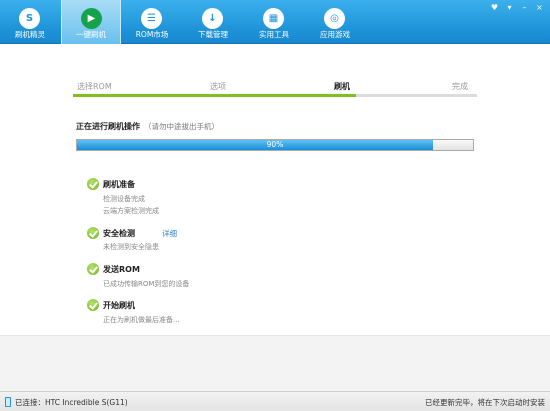 The width and height of the screenshot is (550, 411). I want to click on tab-utilities: ▦ 实用工具, so click(274, 22).